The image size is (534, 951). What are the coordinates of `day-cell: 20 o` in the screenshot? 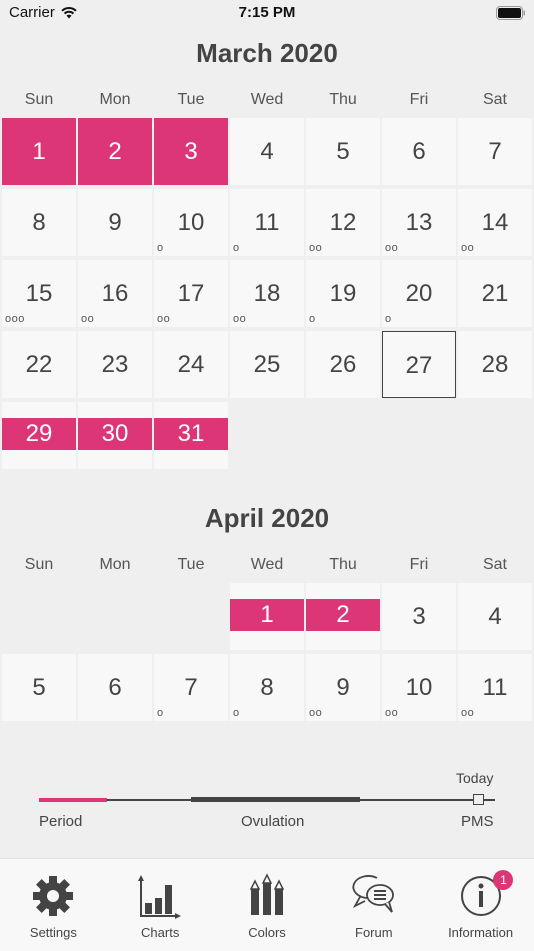 It's located at (419, 293).